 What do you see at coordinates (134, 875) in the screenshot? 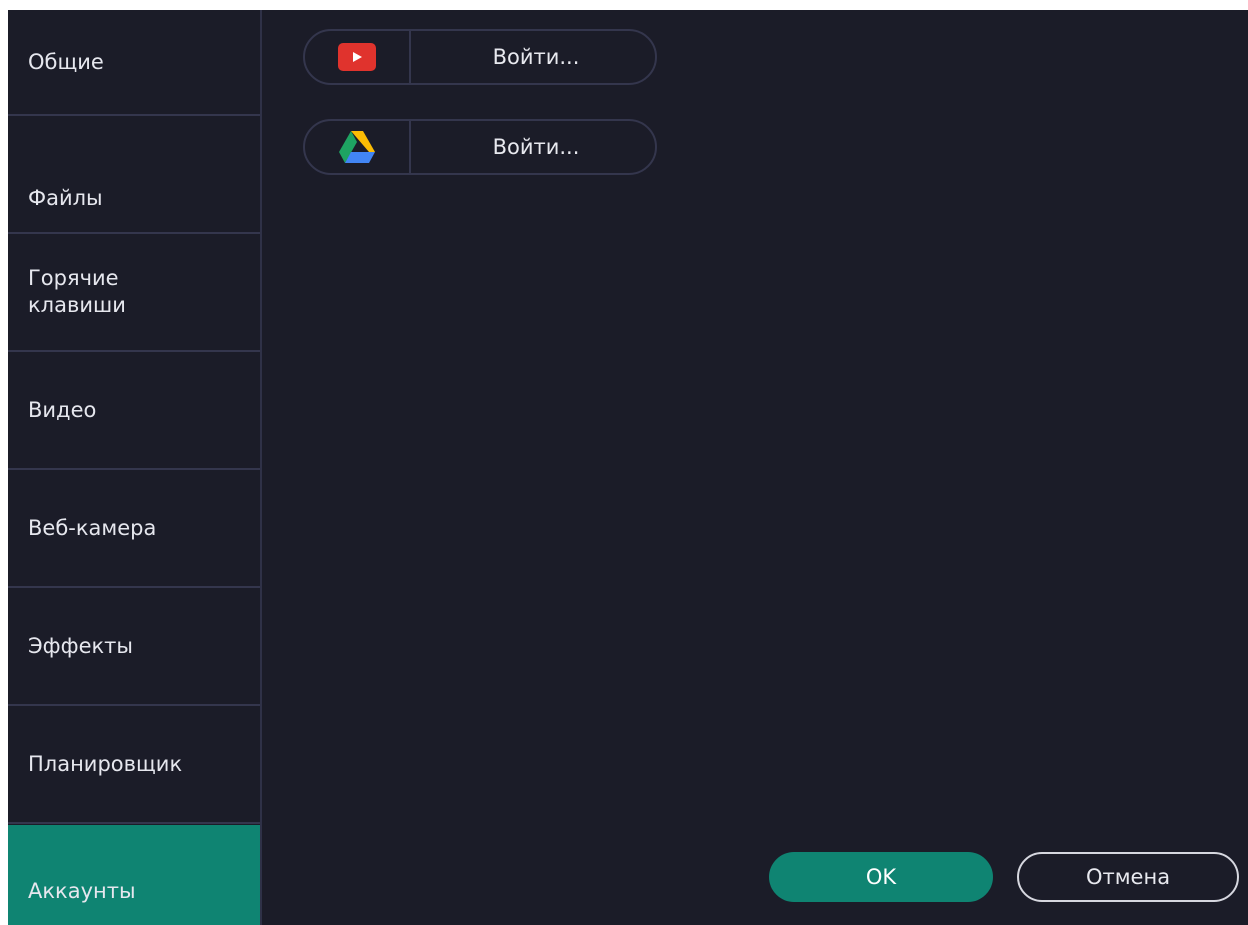
I see `sidebar-item-accounts: Аккаунты` at bounding box center [134, 875].